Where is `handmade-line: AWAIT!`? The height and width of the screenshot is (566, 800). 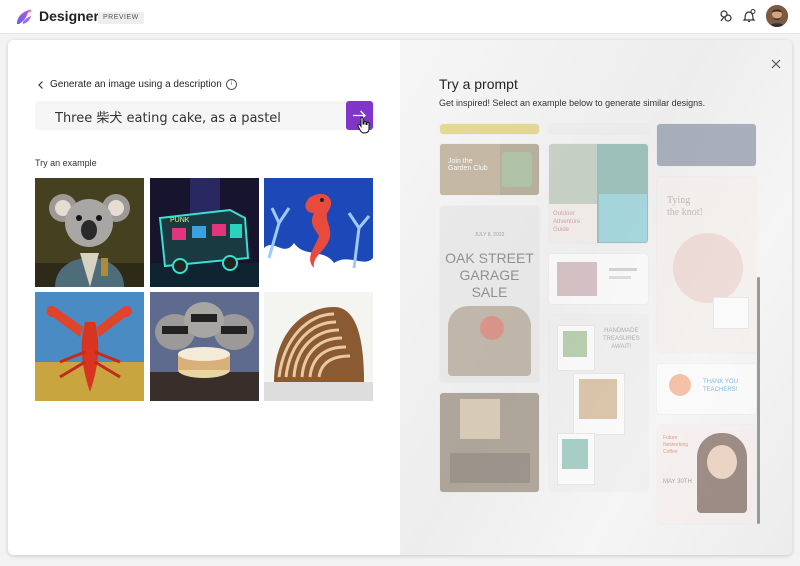 handmade-line: AWAIT! is located at coordinates (621, 347).